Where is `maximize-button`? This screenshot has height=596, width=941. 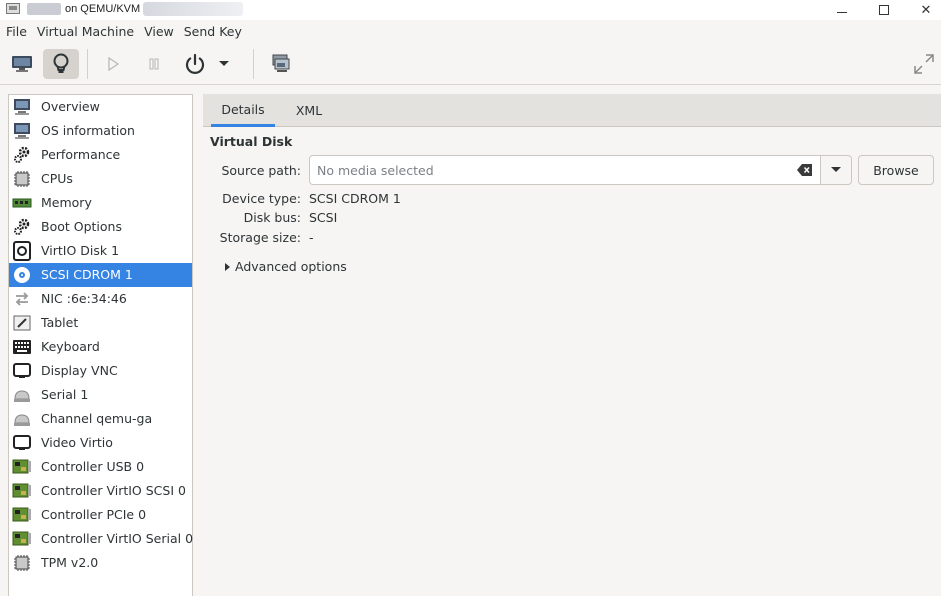 maximize-button is located at coordinates (884, 10).